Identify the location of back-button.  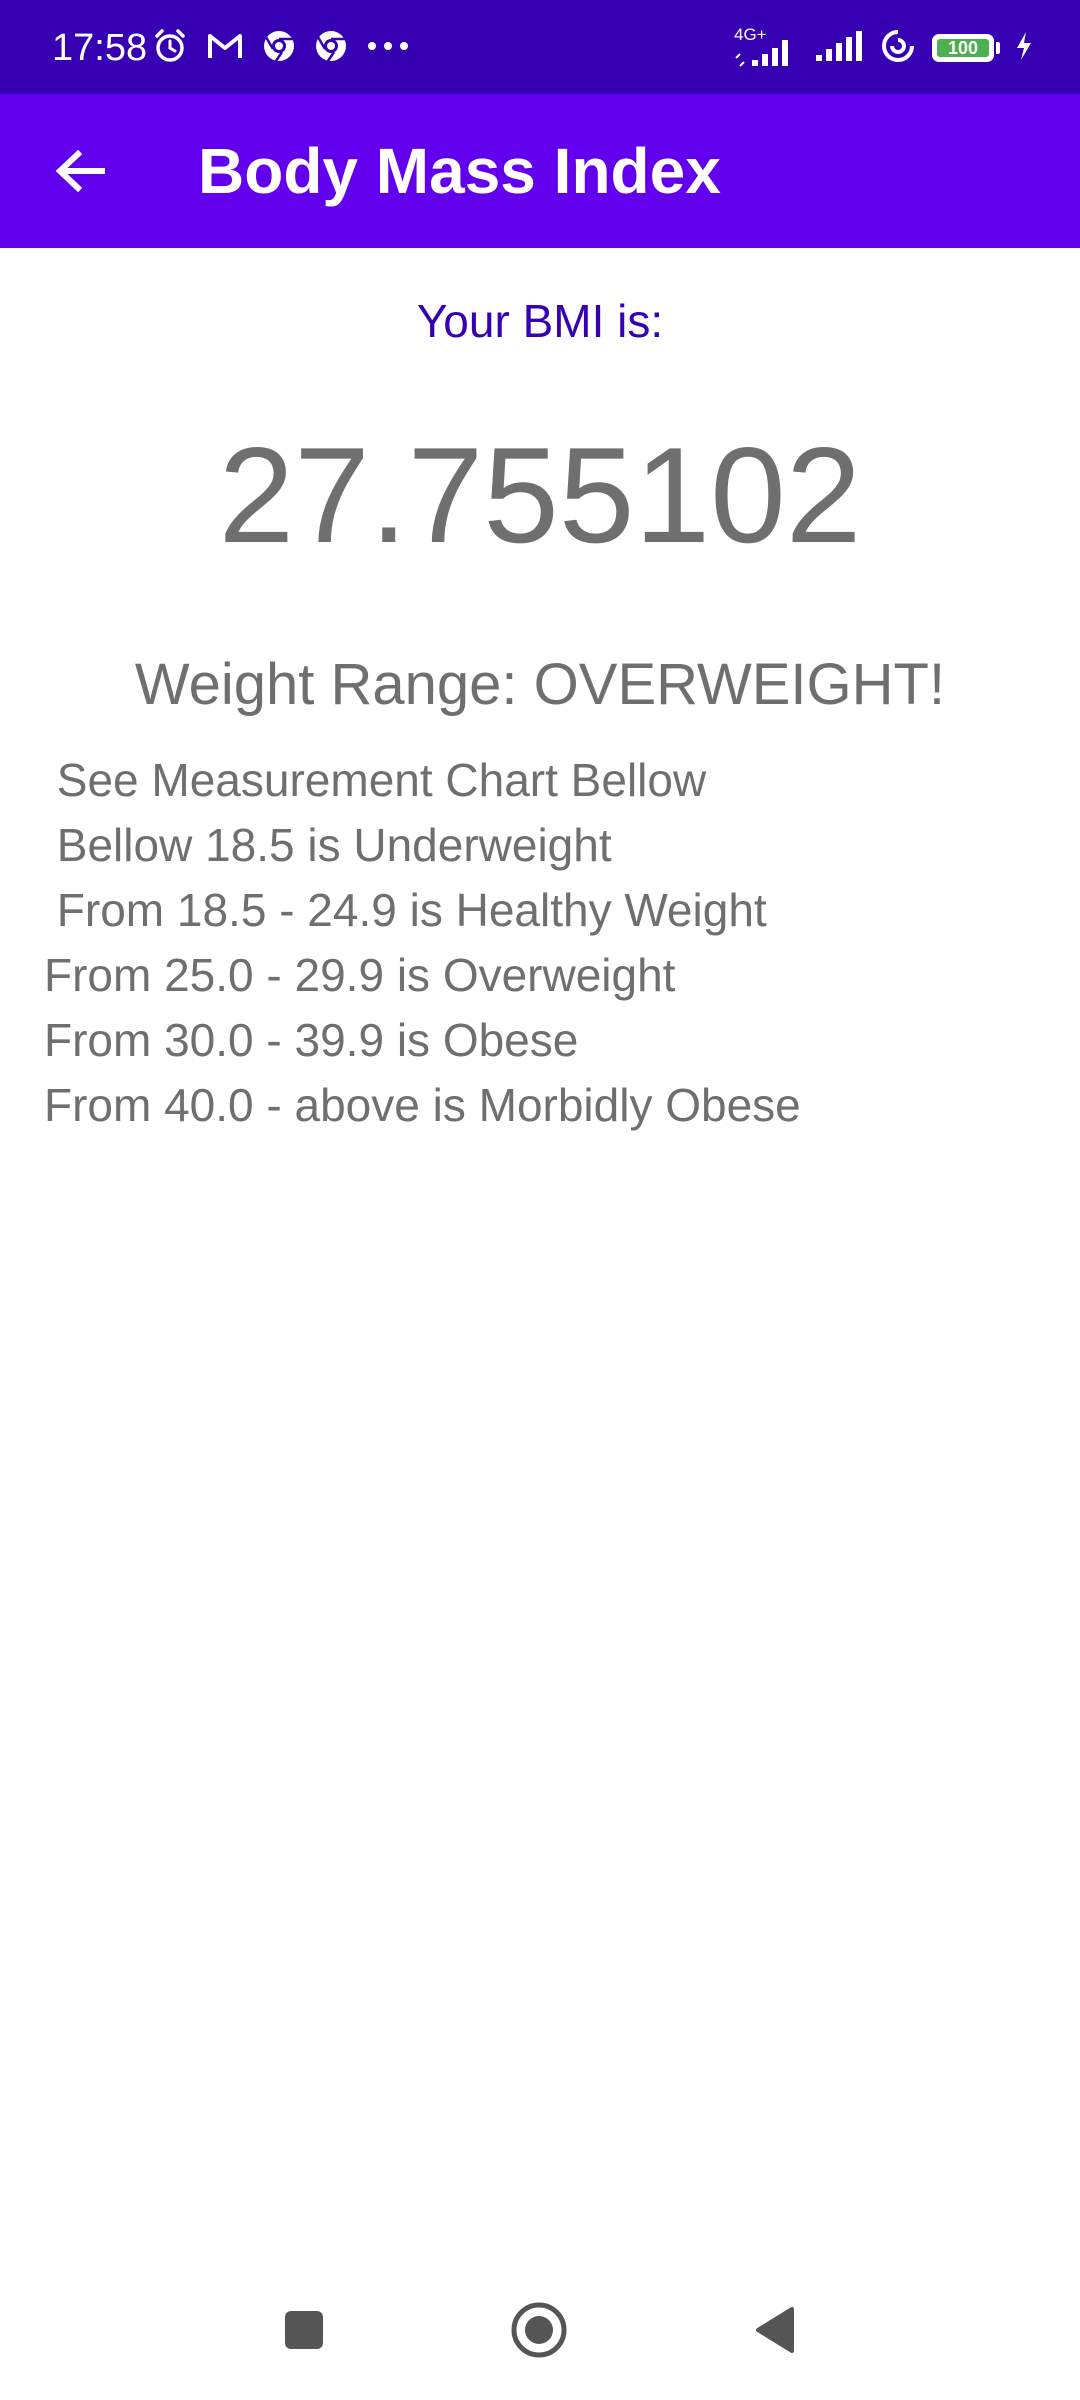
(80, 171).